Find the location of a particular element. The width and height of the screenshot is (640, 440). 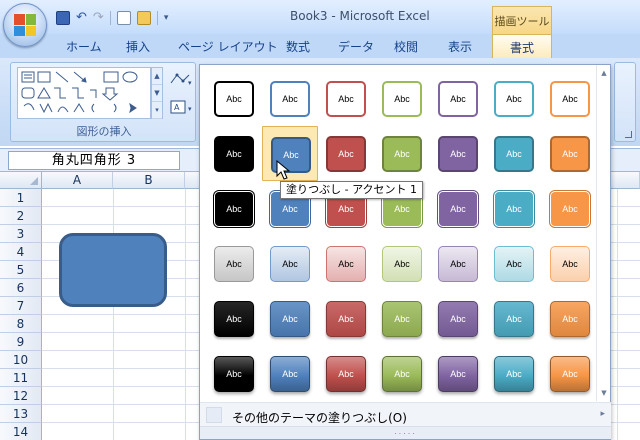

row-header: 1 is located at coordinates (21, 198).